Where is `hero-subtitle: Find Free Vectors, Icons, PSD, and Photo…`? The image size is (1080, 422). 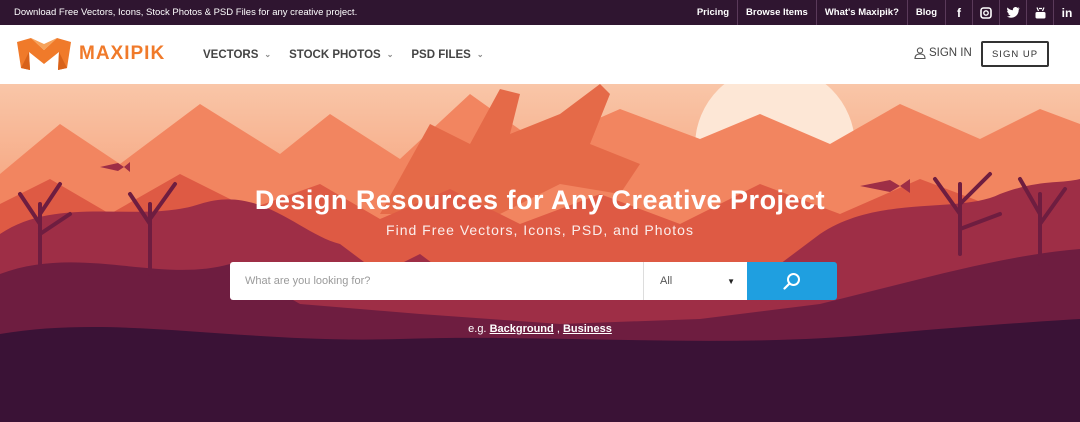
hero-subtitle: Find Free Vectors, Icons, PSD, and Photo… is located at coordinates (540, 230).